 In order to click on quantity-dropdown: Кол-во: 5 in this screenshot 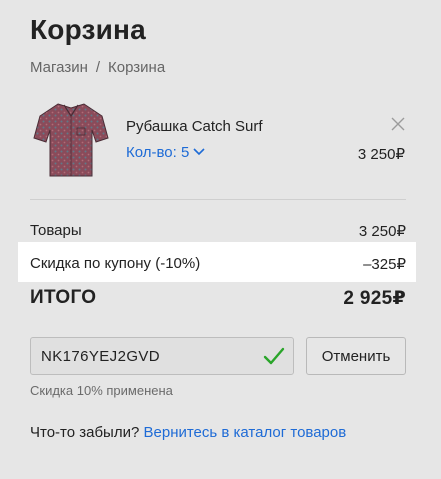, I will do `click(165, 152)`.